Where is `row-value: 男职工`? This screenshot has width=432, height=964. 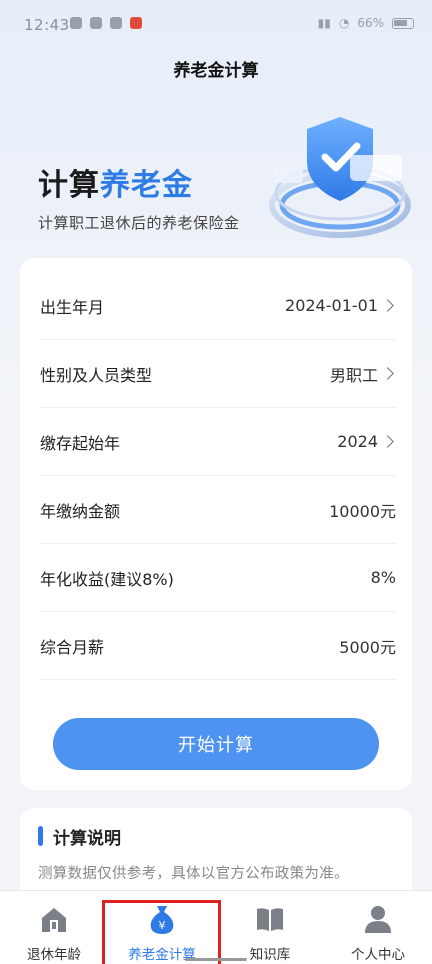
row-value: 男职工 is located at coordinates (363, 374).